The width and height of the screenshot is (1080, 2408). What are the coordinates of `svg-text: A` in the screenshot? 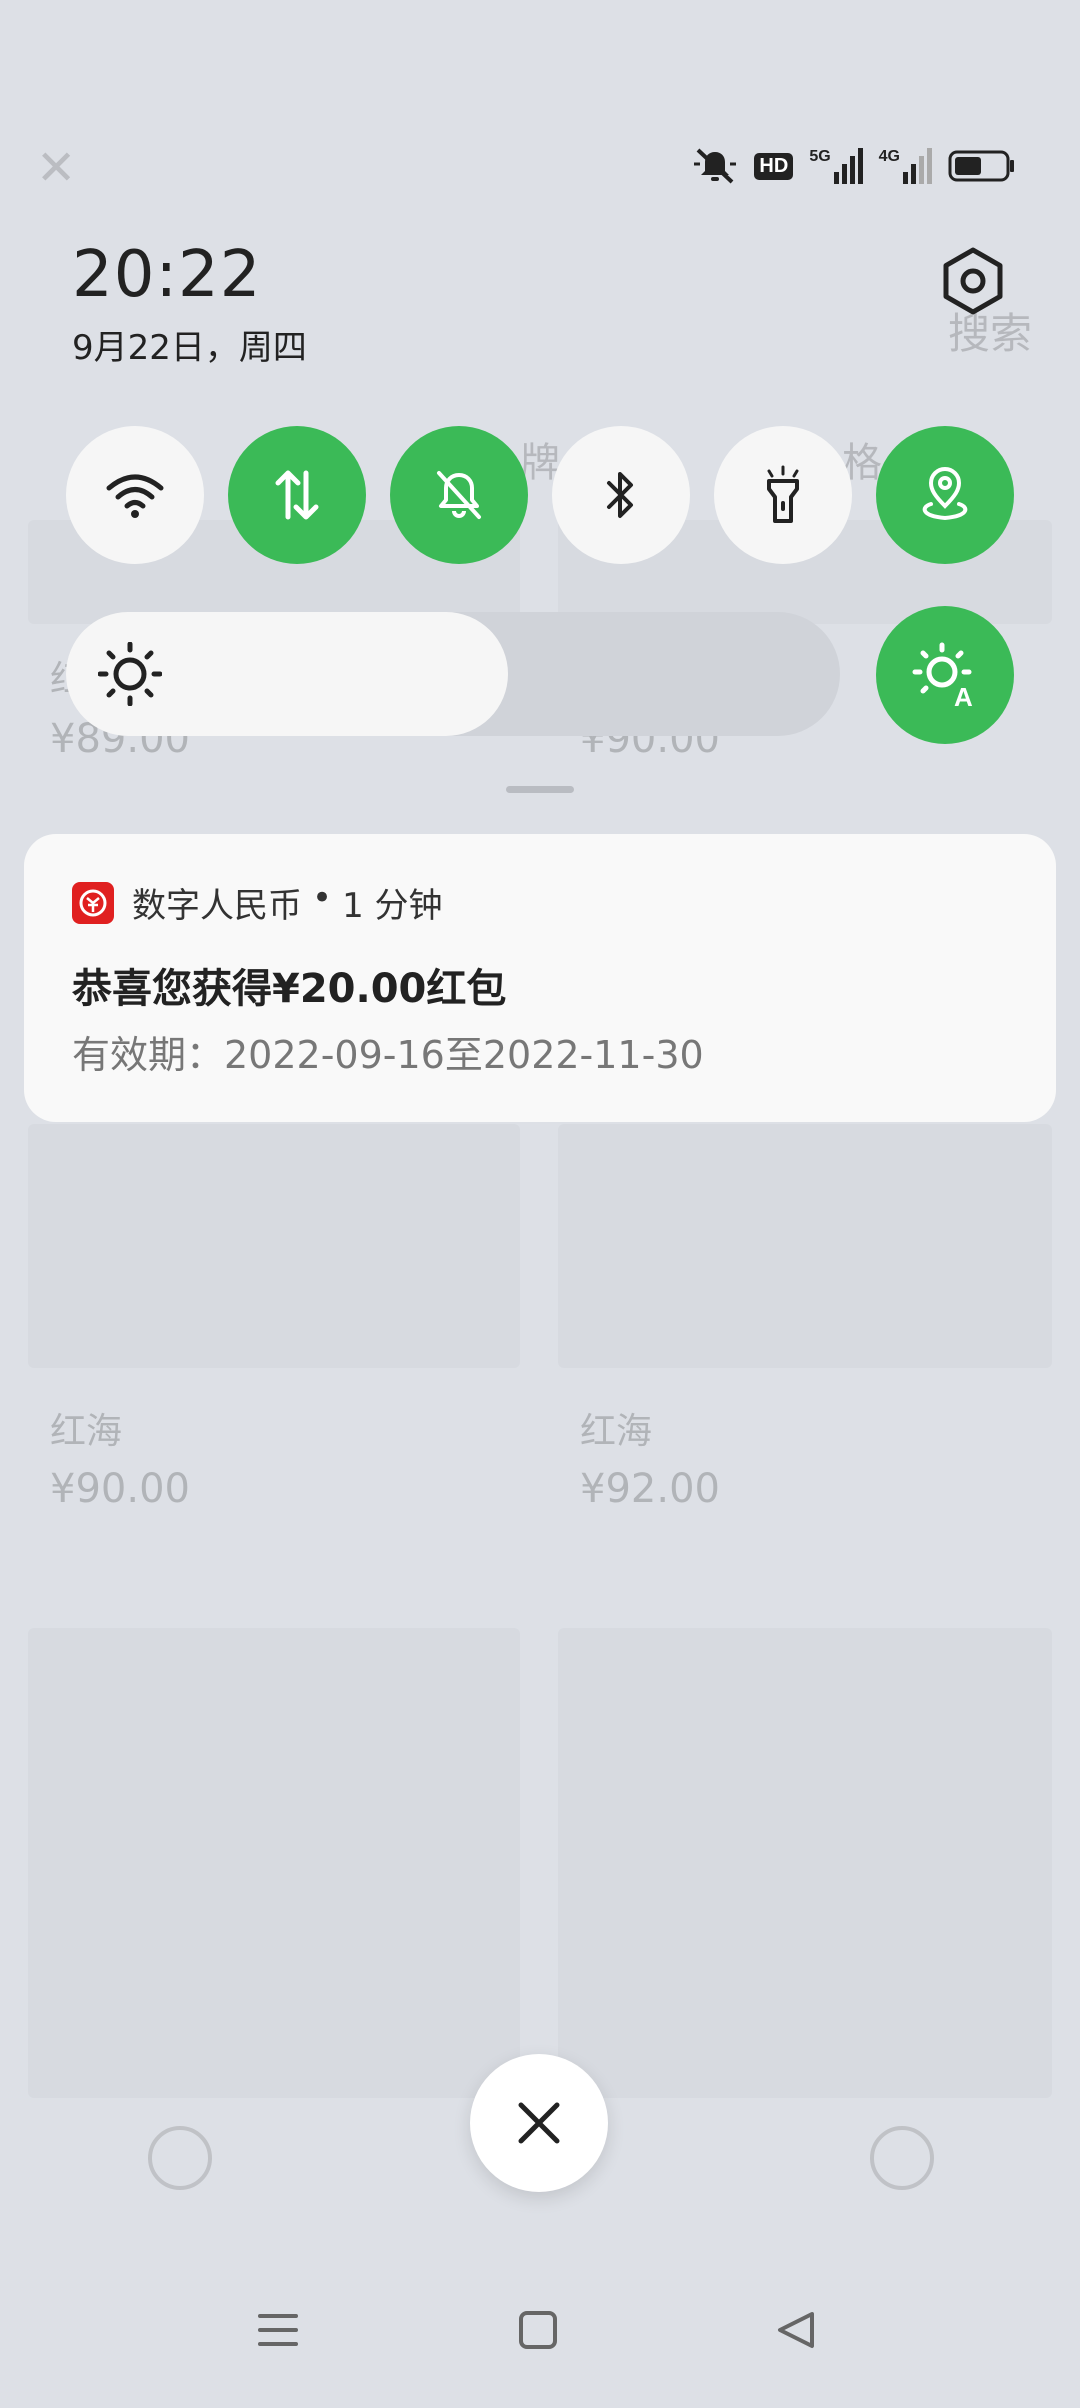 It's located at (963, 695).